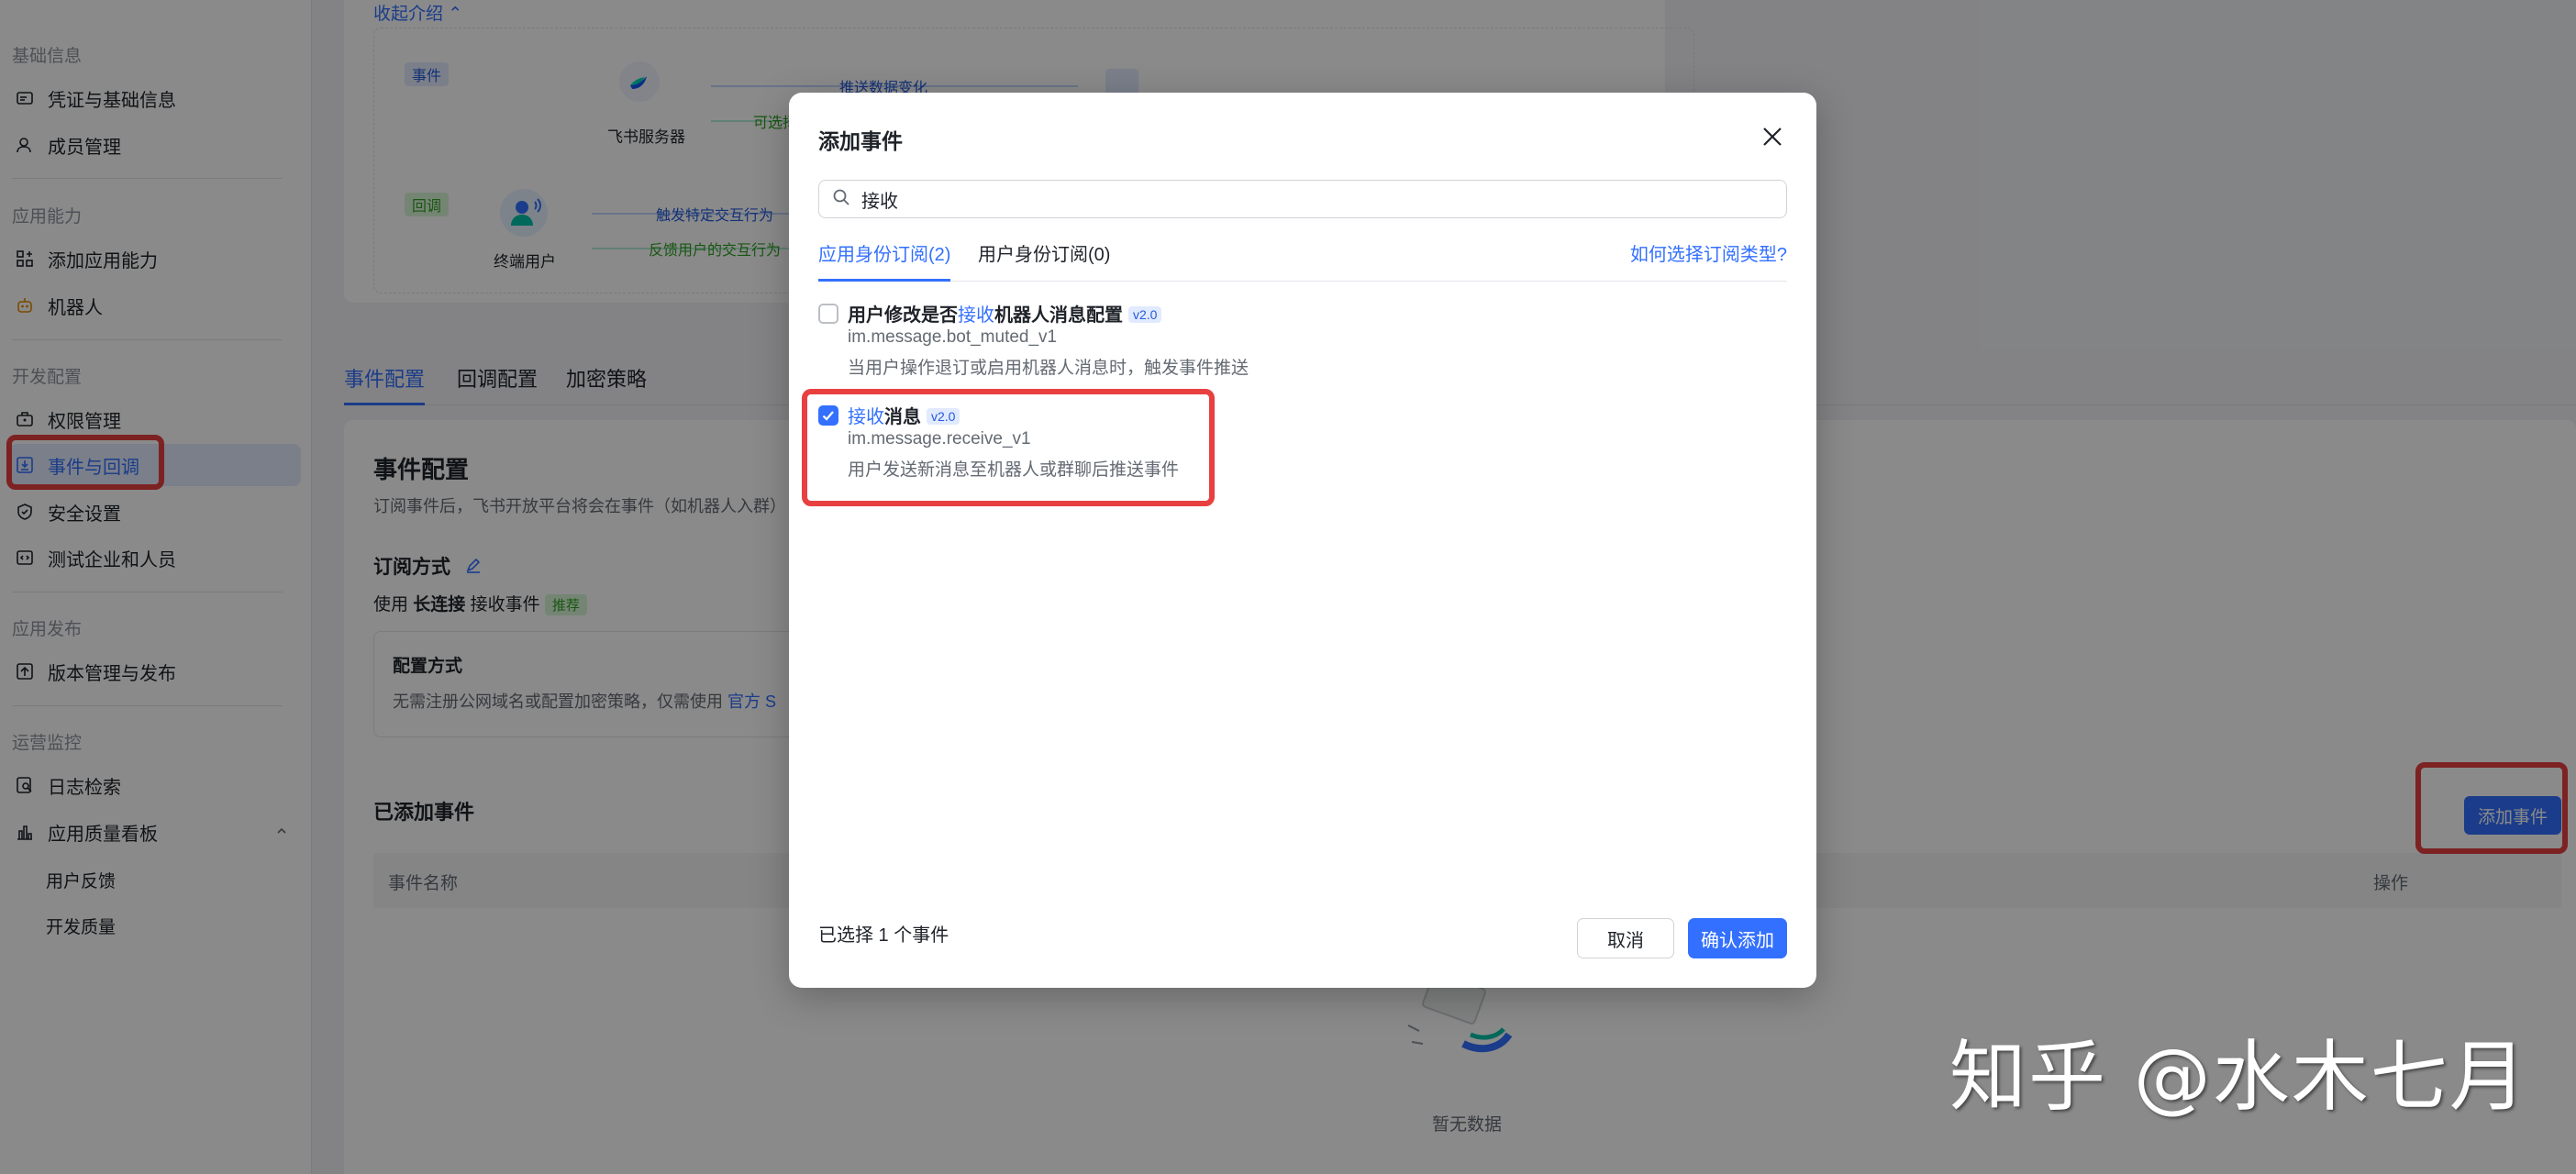 This screenshot has height=1174, width=2576. Describe the element at coordinates (1058, 315) in the screenshot. I see `event-title-post: 机器人消息配置` at that location.